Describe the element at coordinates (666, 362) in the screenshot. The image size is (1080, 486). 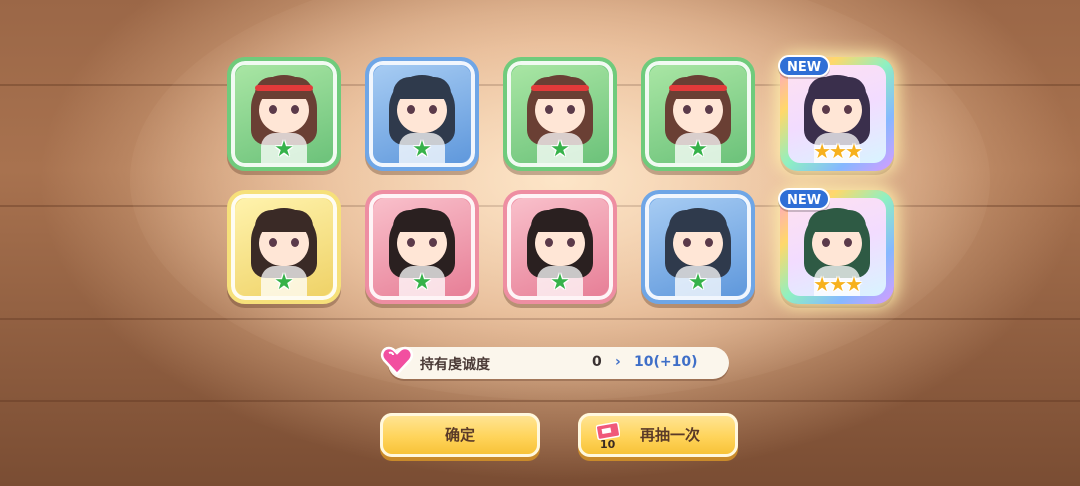
I see `affinity-new-value: 10(+10)` at that location.